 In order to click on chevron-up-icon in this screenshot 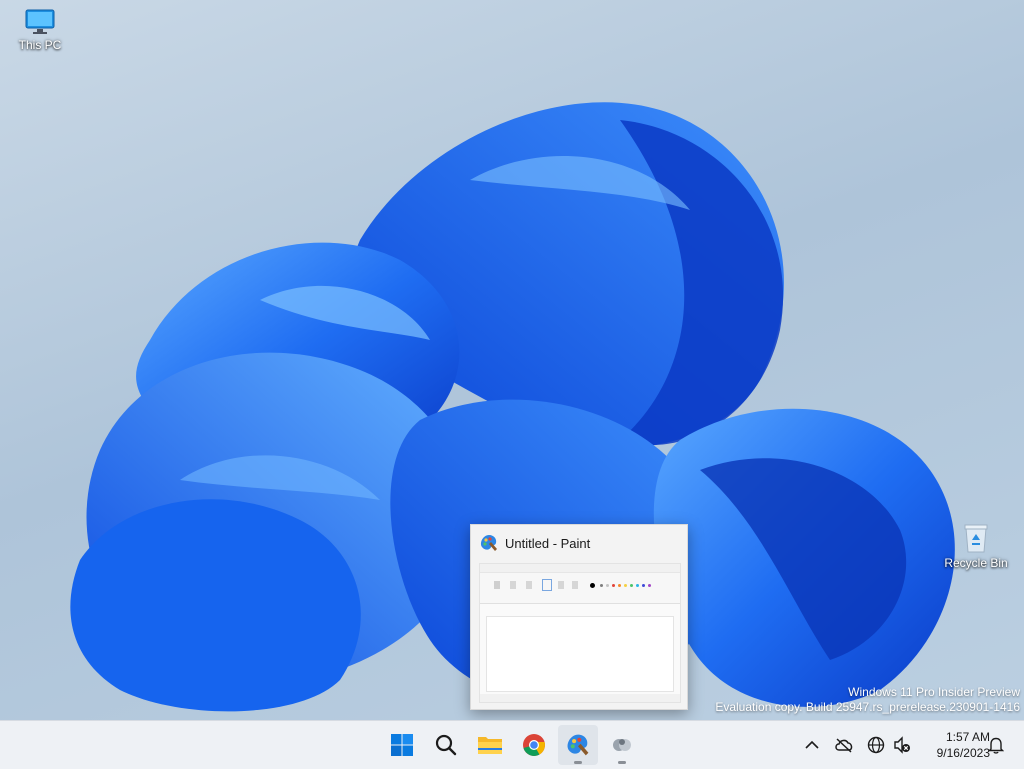, I will do `click(812, 744)`.